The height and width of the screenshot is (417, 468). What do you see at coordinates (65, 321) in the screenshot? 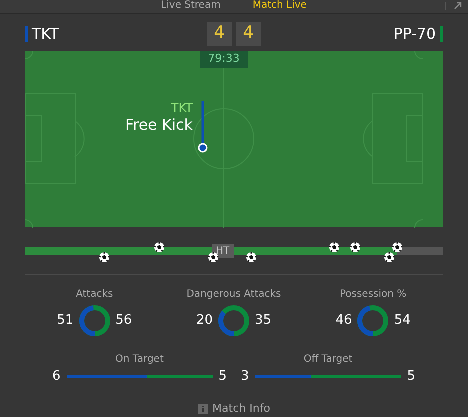
I see `stat-value: 51` at bounding box center [65, 321].